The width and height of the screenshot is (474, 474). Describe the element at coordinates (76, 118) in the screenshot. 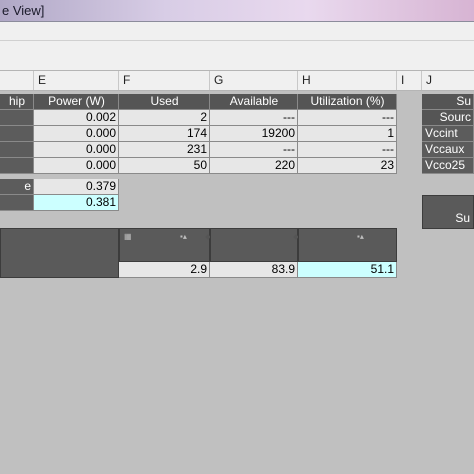

I see `power-cell: 0.002` at that location.